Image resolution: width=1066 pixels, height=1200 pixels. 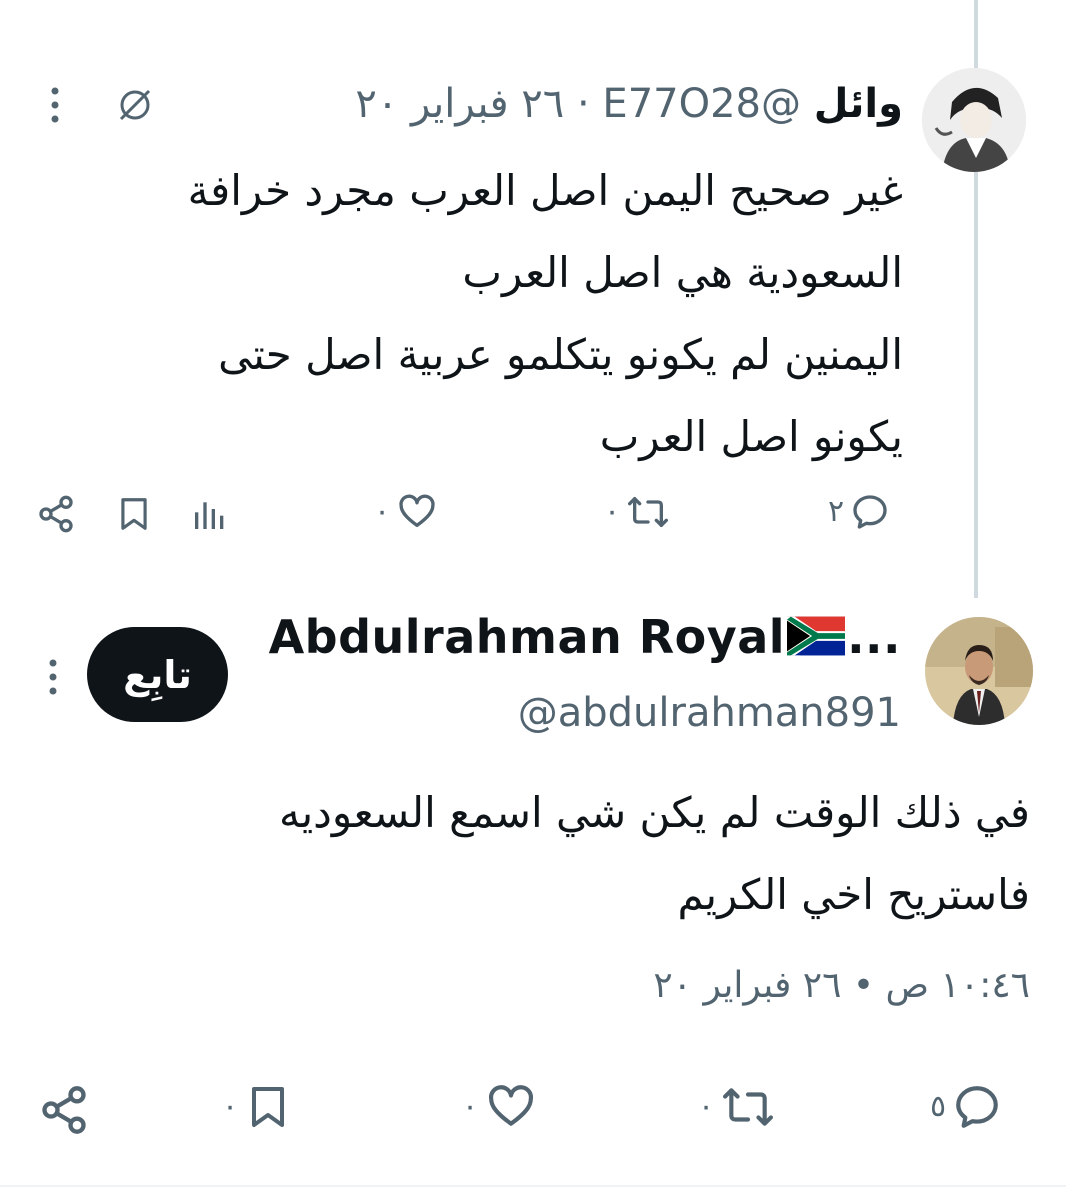 What do you see at coordinates (709, 713) in the screenshot?
I see `user-handle: @abdulrahman891` at bounding box center [709, 713].